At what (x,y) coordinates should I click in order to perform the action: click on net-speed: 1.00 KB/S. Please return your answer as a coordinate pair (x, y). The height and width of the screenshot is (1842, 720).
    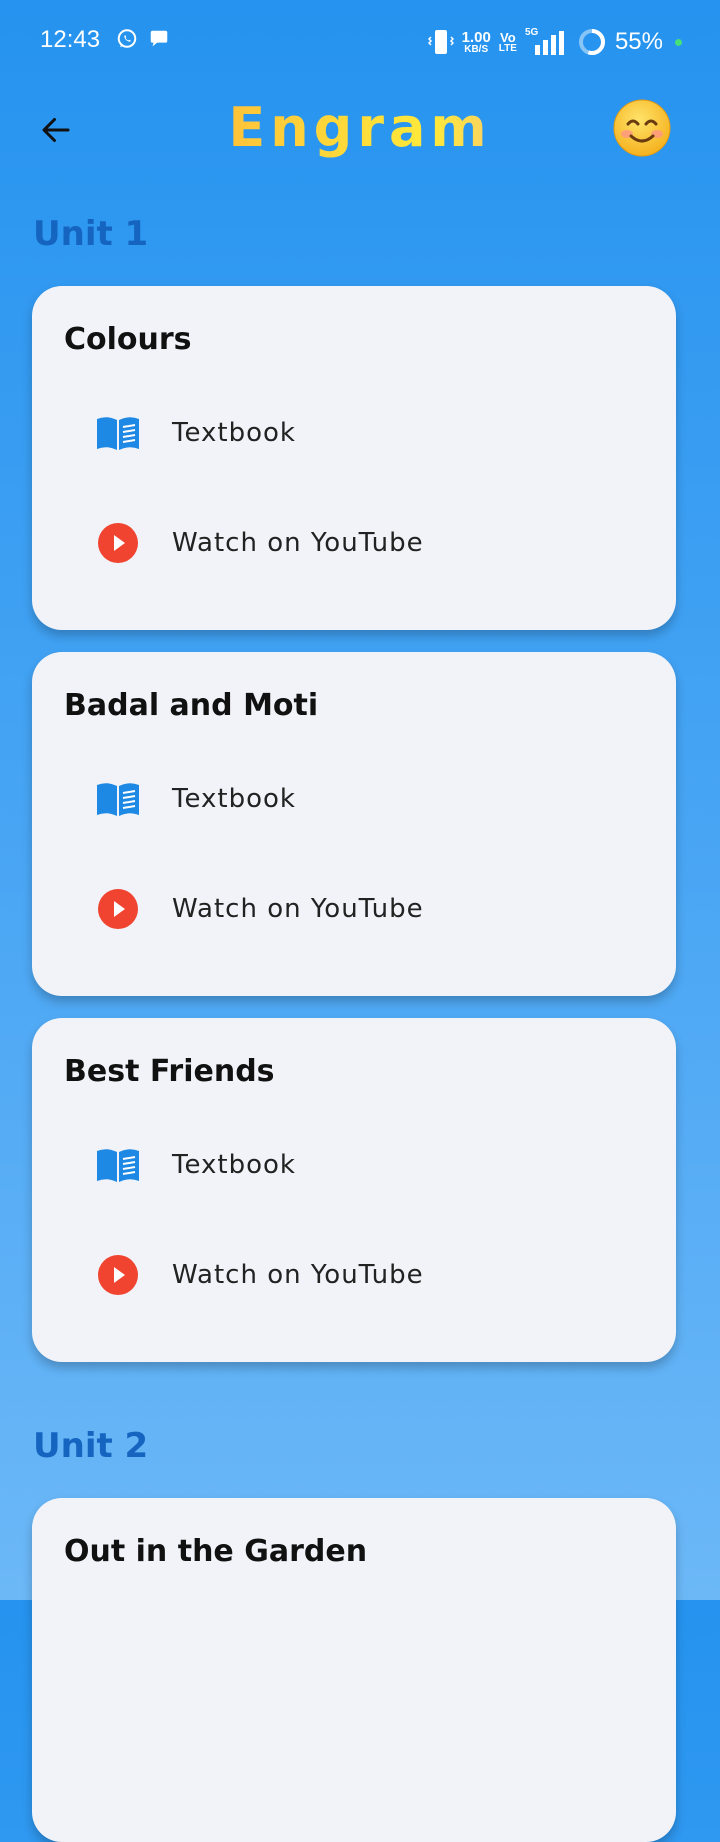
    Looking at the image, I should click on (476, 42).